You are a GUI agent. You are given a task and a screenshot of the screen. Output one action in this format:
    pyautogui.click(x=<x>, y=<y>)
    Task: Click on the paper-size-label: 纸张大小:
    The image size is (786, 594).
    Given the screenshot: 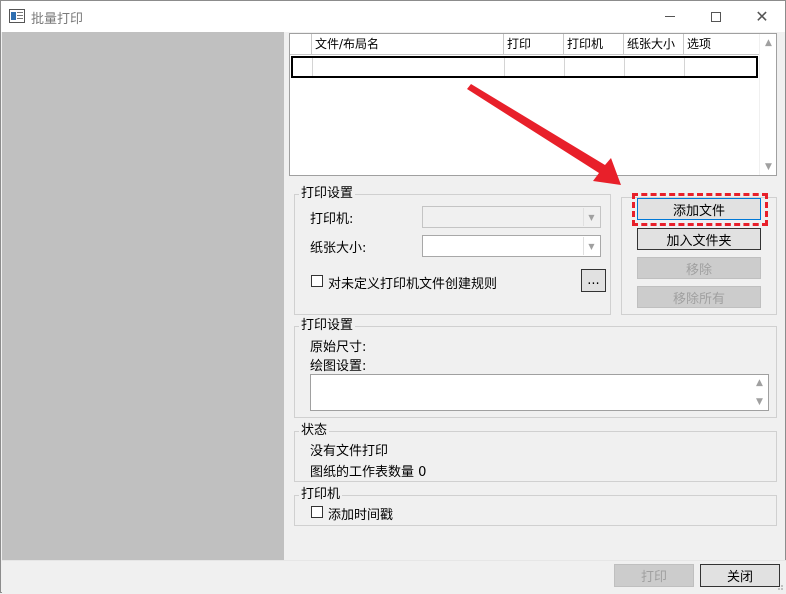 What is the action you would take?
    pyautogui.click(x=338, y=248)
    